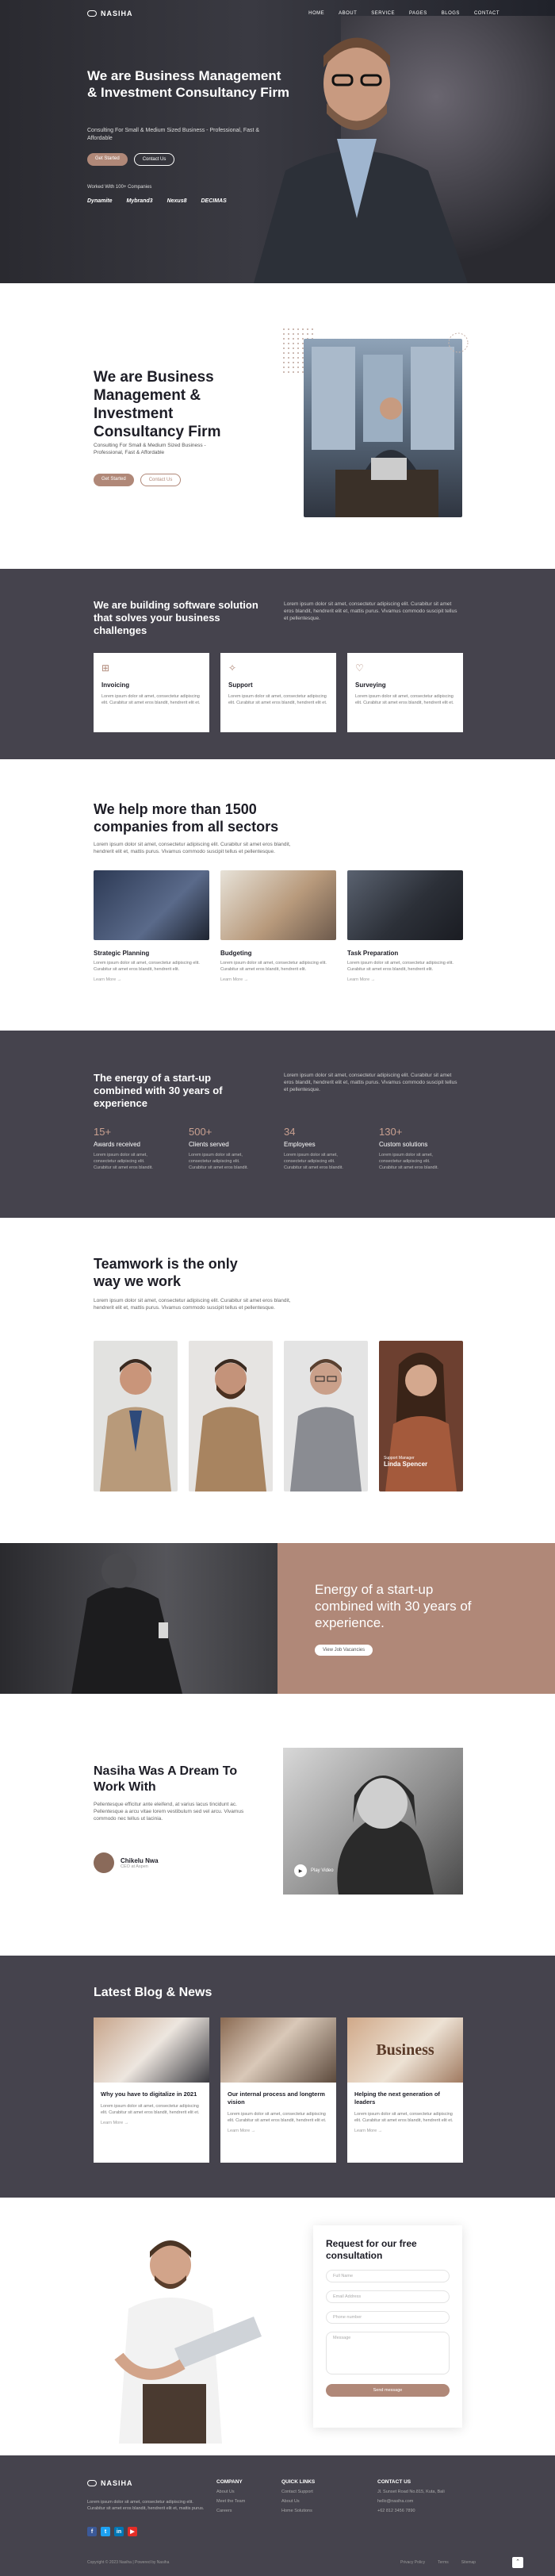  I want to click on send-message-button: Send message, so click(388, 2390).